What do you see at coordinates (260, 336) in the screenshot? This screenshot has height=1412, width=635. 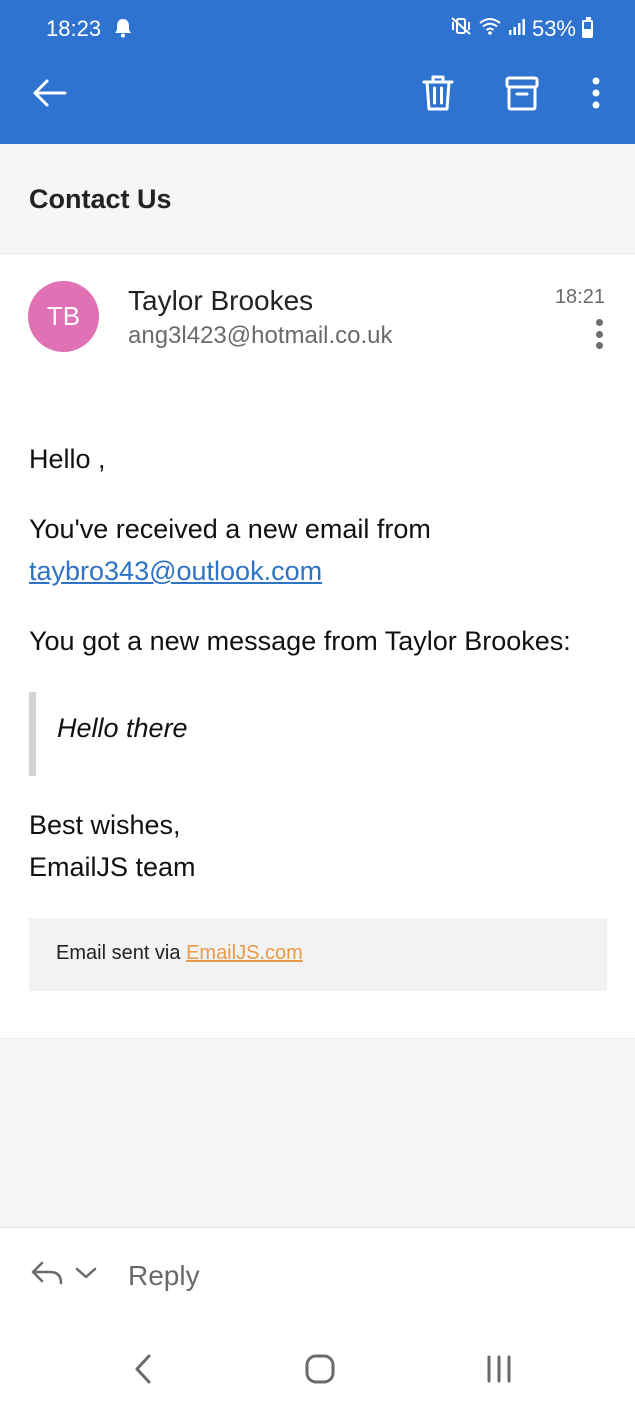 I see `sender-email: ang3l423@hotmail.co.uk` at bounding box center [260, 336].